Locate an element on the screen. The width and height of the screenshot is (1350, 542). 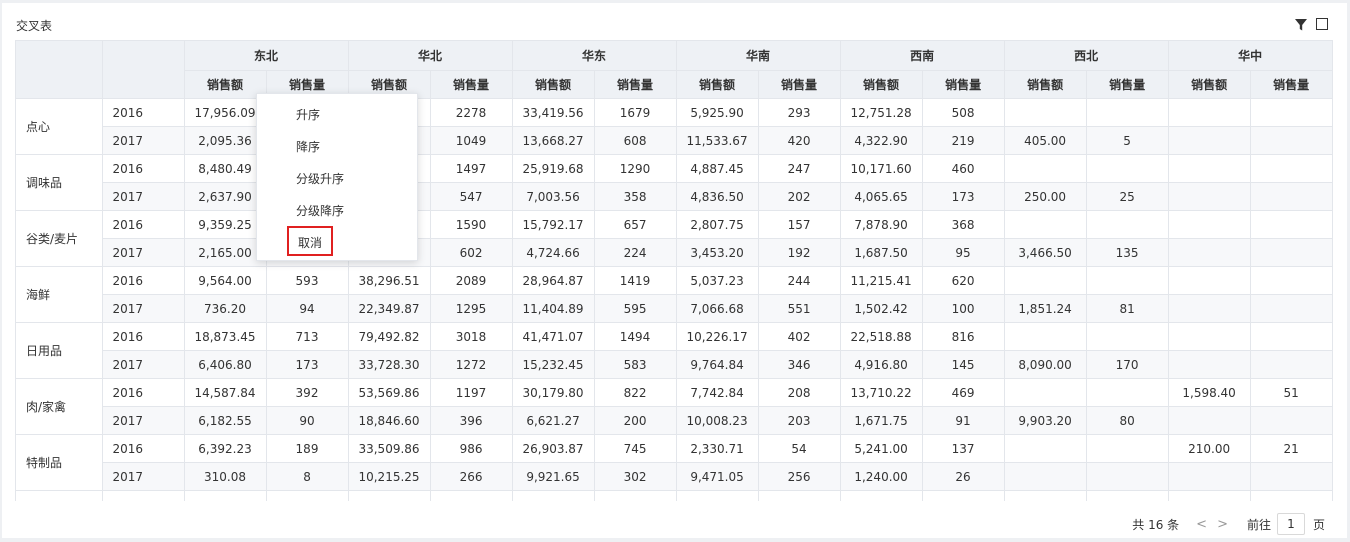
panel-title: 交叉表 is located at coordinates (34, 26).